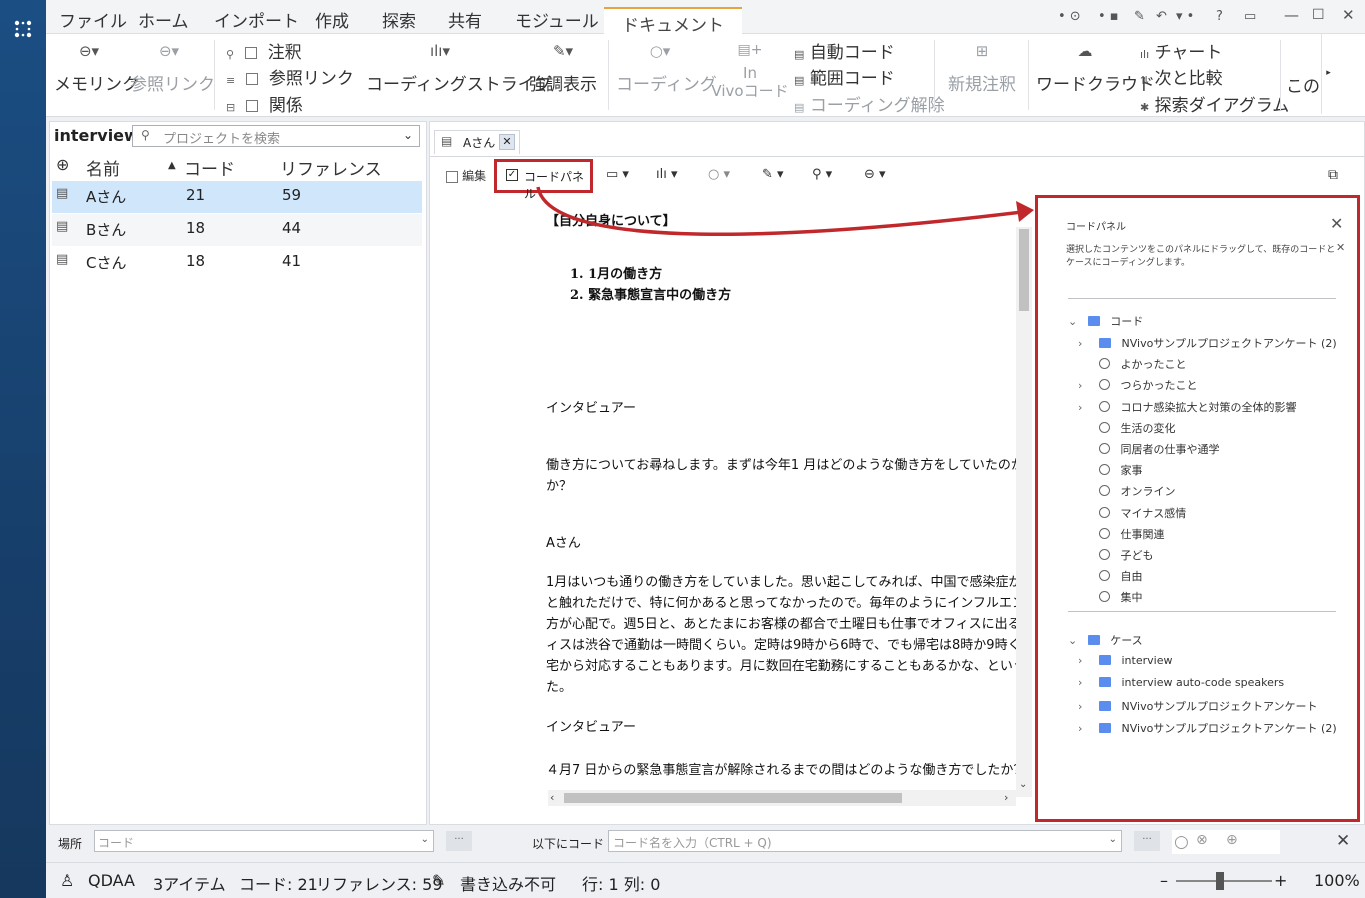  What do you see at coordinates (1232, 840) in the screenshot?
I see `code-new-icon: ⊕` at bounding box center [1232, 840].